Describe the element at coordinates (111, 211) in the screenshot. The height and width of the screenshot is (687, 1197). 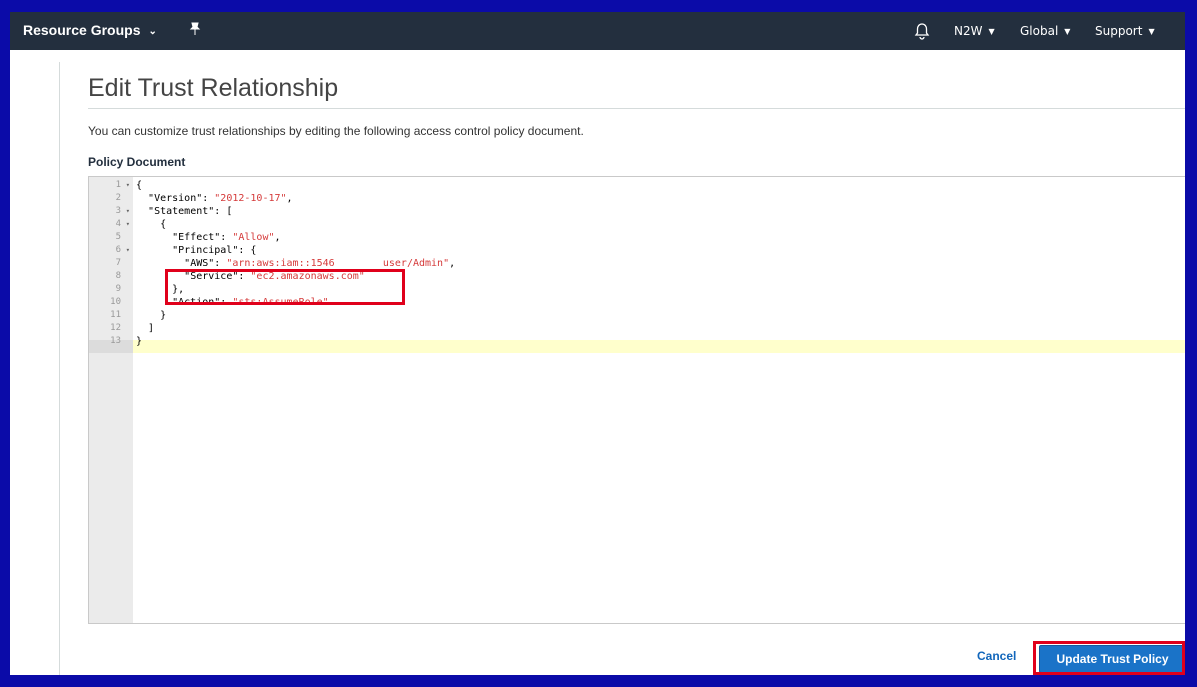
I see `gutter-line-number: 3 ▾` at that location.